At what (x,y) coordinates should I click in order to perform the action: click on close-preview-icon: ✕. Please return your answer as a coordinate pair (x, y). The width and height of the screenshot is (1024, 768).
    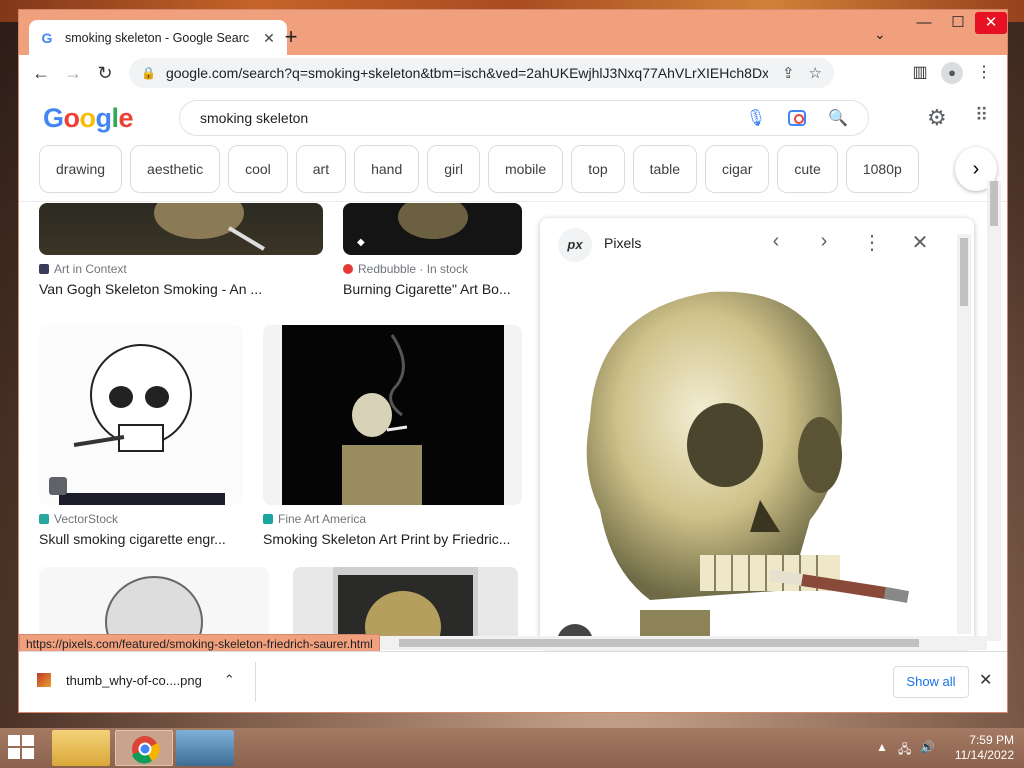
    Looking at the image, I should click on (920, 242).